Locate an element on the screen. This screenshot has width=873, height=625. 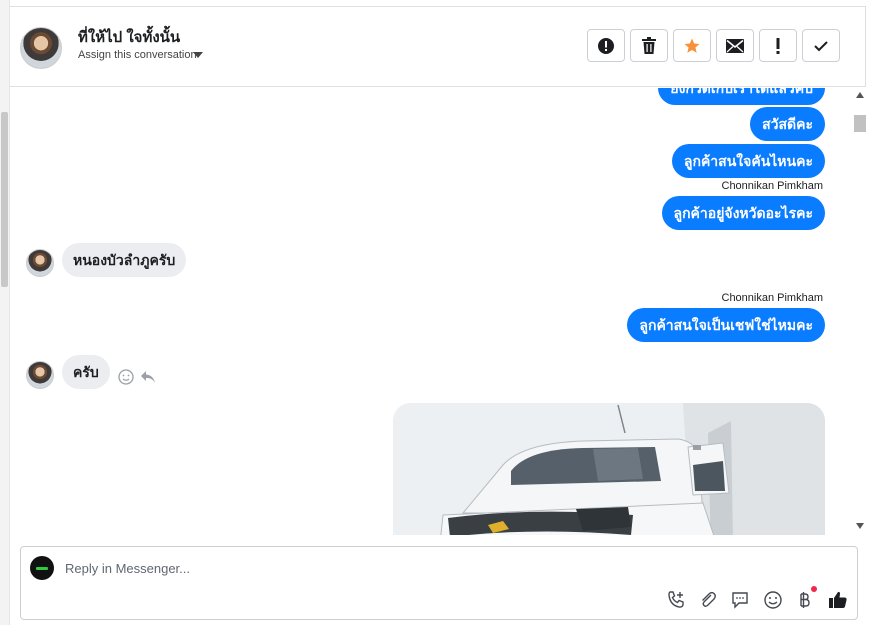
star-button is located at coordinates (692, 45).